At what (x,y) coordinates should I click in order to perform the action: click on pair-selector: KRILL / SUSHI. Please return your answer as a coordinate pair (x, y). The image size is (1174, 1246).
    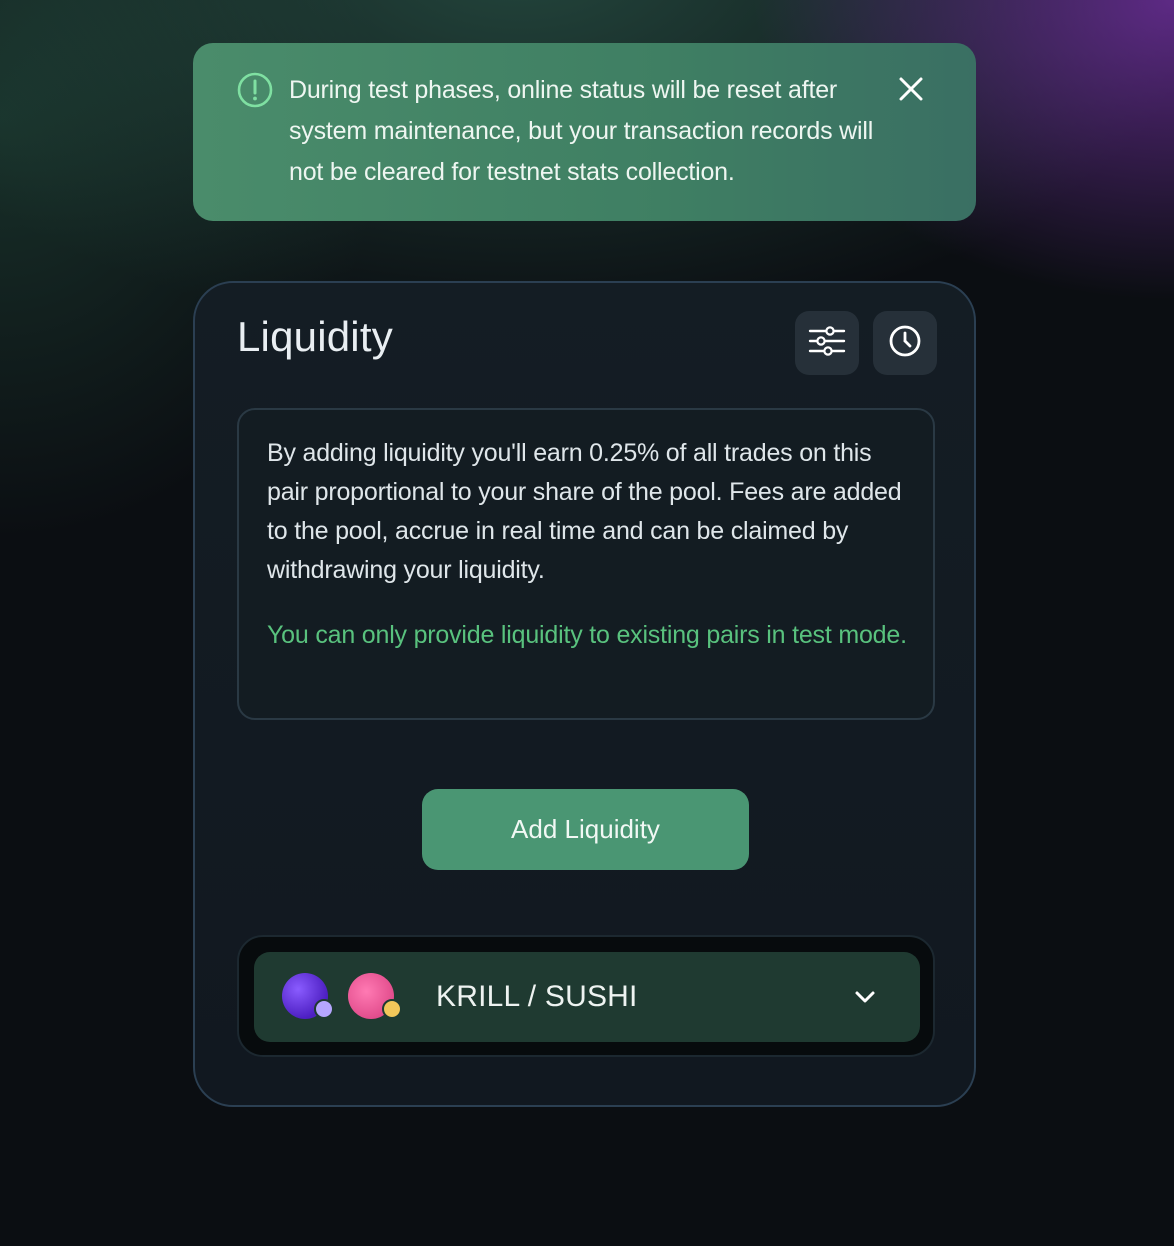
    Looking at the image, I should click on (587, 997).